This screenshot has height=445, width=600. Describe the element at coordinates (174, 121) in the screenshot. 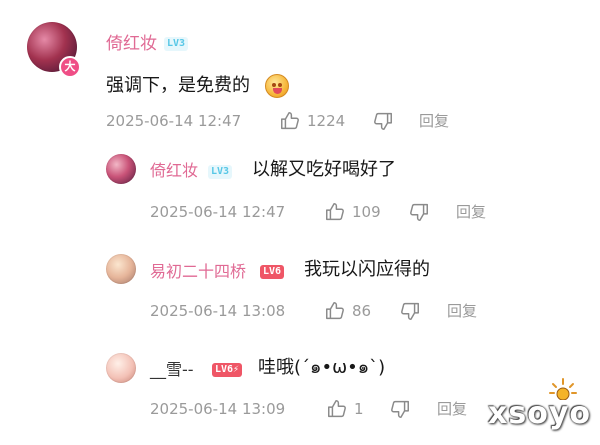

I see `comment-timestamp: 2025-06-14 12:47` at that location.